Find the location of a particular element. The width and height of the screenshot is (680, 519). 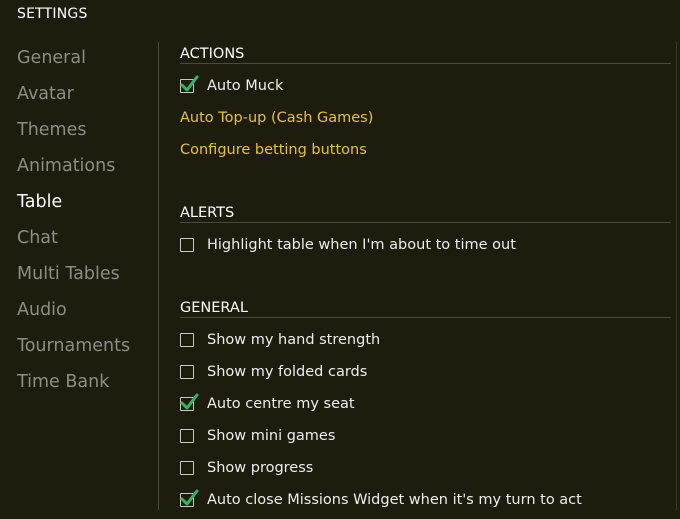

auto-muck-option: Auto Muck is located at coordinates (425, 86).